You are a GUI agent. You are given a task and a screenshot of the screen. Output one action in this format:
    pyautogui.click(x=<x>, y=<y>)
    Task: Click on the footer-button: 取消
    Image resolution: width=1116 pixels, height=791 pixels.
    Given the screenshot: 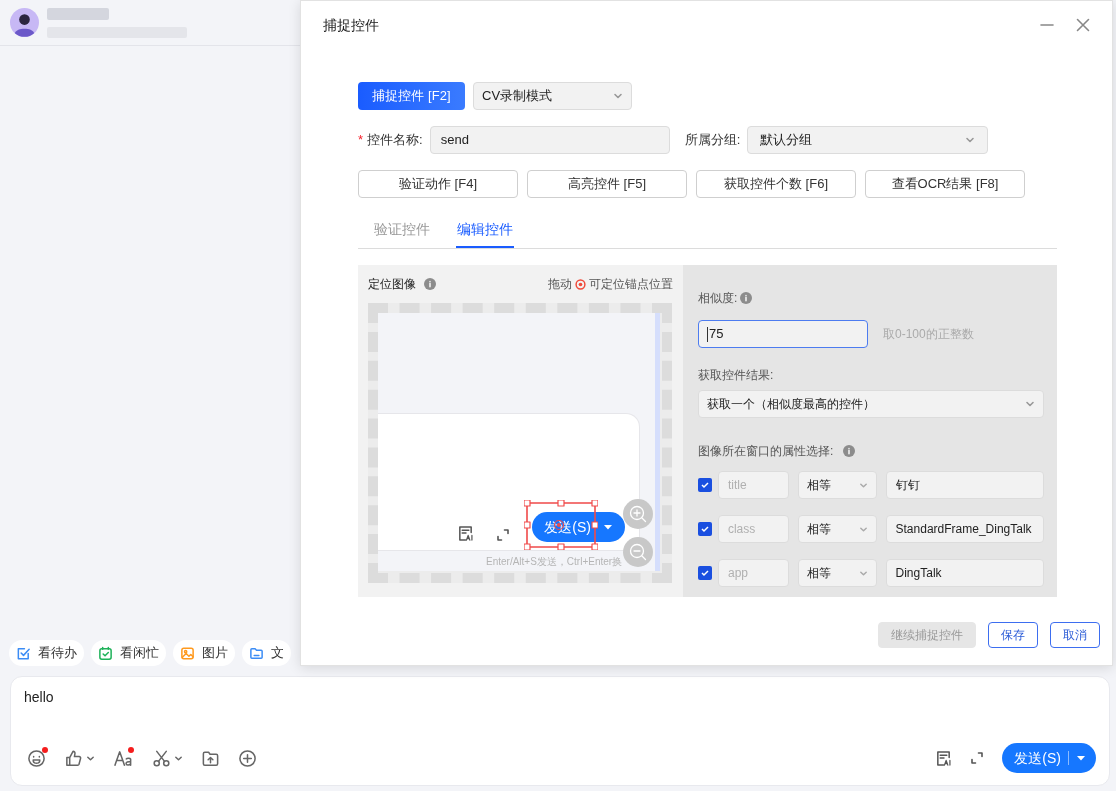 What is the action you would take?
    pyautogui.click(x=1075, y=635)
    